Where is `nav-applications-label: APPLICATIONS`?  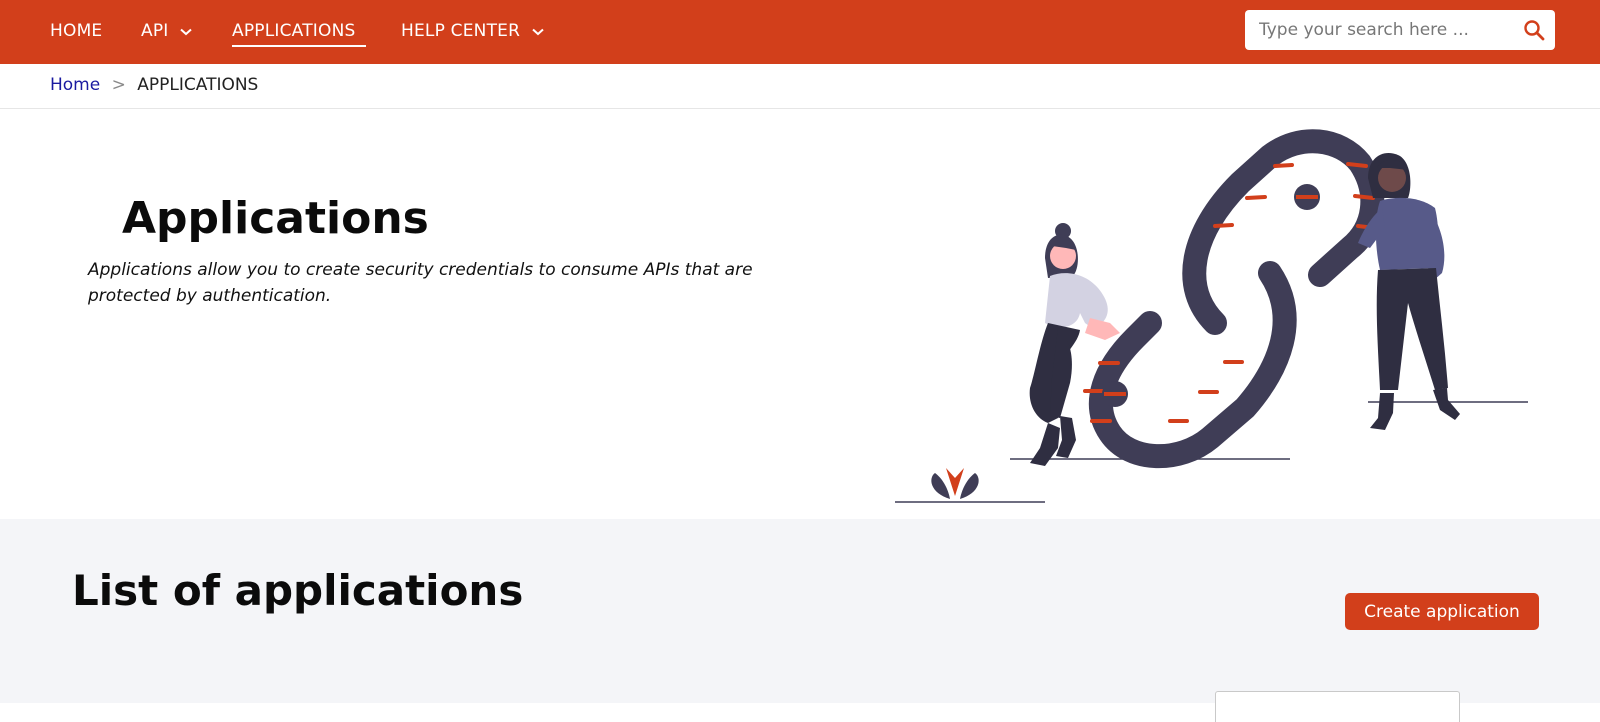
nav-applications-label: APPLICATIONS is located at coordinates (294, 31).